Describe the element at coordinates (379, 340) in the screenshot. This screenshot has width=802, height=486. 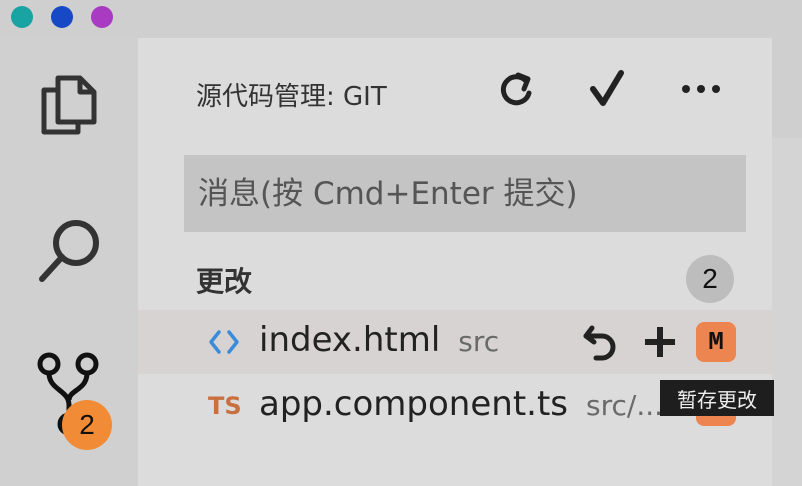
I see `file-name: index.html src` at that location.